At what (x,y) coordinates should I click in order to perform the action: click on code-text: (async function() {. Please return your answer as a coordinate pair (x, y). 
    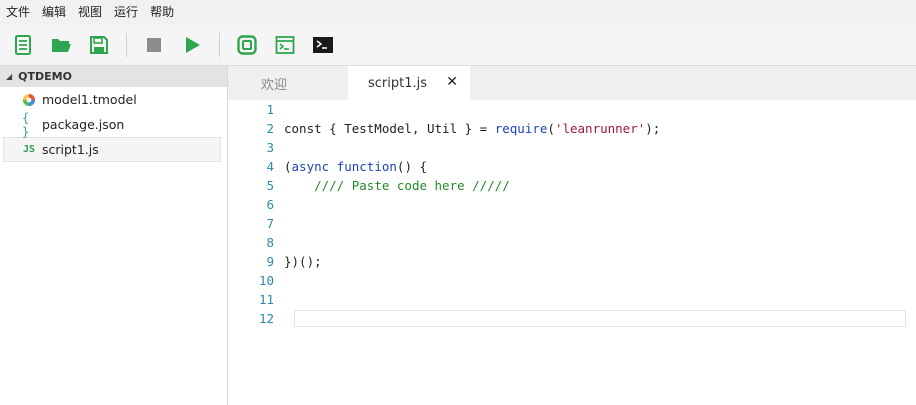
    Looking at the image, I should click on (356, 166).